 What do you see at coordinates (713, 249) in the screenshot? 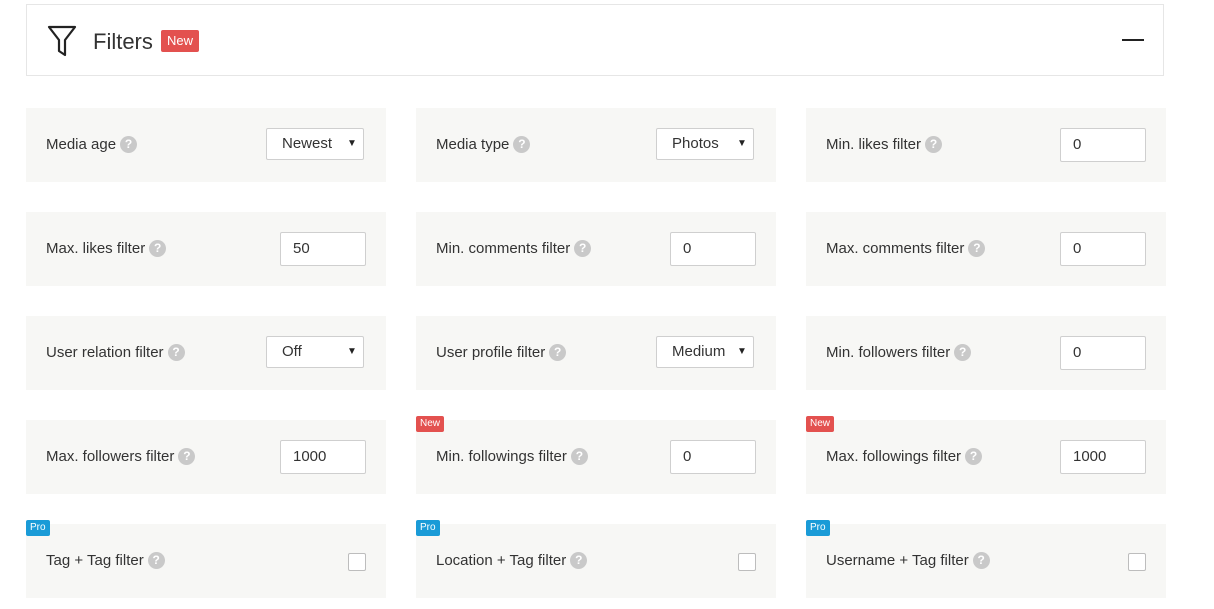
I see `min-comments-input: 0` at bounding box center [713, 249].